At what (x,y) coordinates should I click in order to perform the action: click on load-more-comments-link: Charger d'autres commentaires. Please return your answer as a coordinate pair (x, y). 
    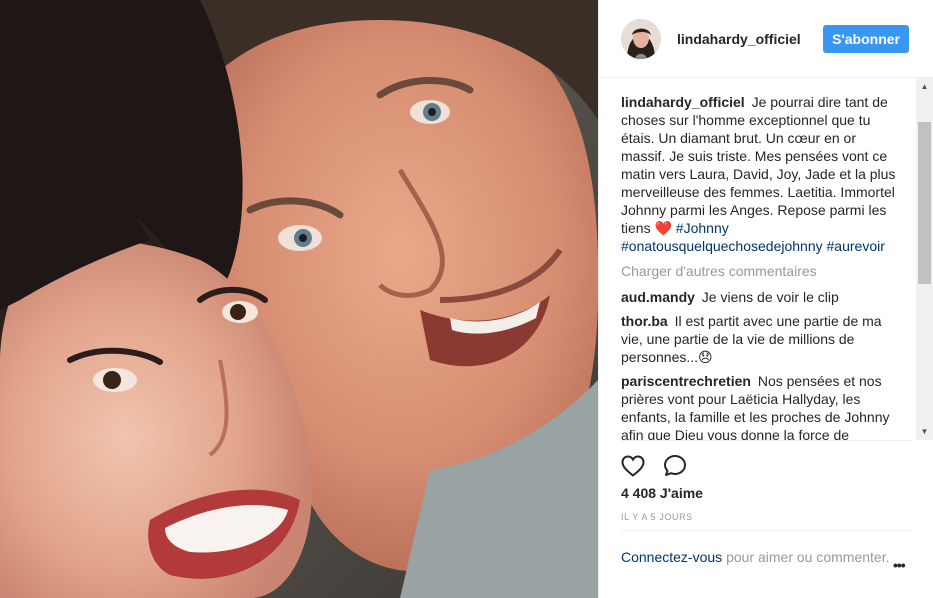
    Looking at the image, I should click on (761, 271).